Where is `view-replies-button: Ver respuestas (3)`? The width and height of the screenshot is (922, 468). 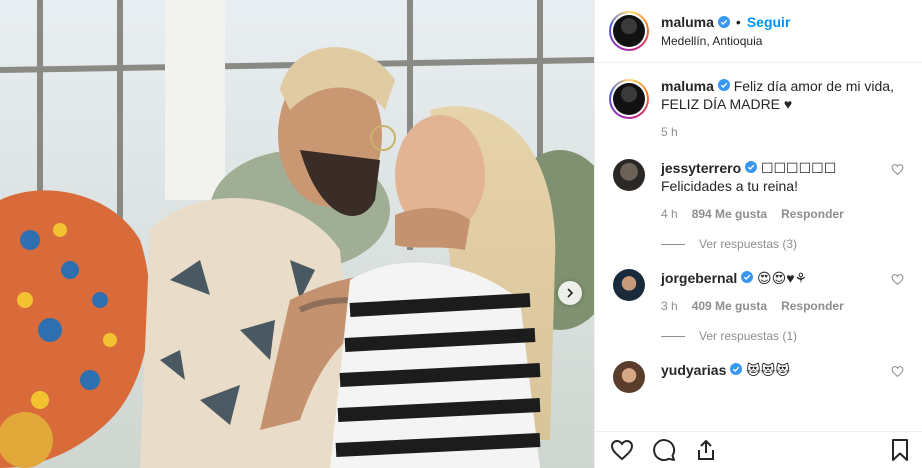 view-replies-button: Ver respuestas (3) is located at coordinates (785, 244).